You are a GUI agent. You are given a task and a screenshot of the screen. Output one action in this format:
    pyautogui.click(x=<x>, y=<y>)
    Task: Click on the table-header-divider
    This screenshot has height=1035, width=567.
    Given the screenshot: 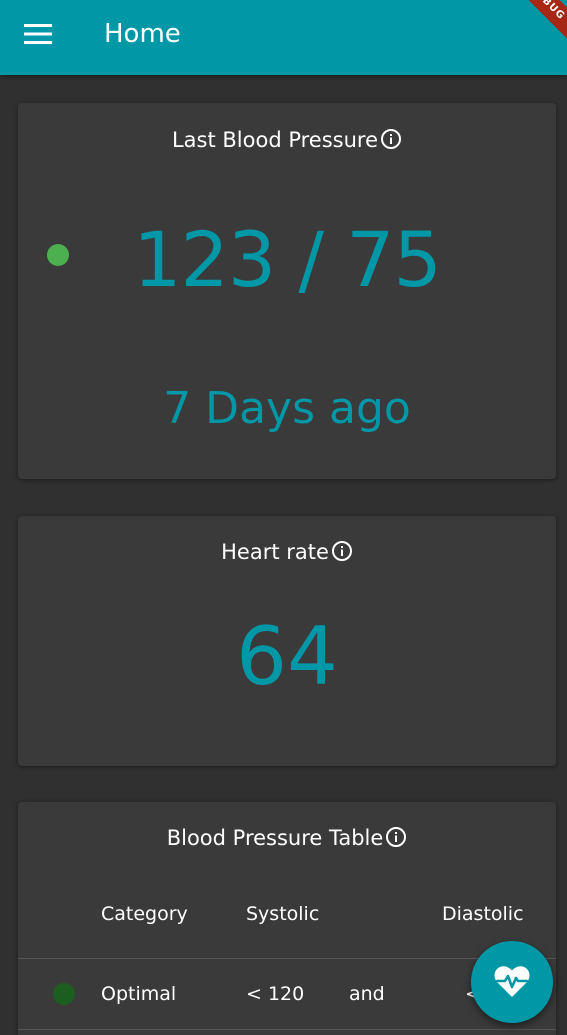 What is the action you would take?
    pyautogui.click(x=287, y=958)
    